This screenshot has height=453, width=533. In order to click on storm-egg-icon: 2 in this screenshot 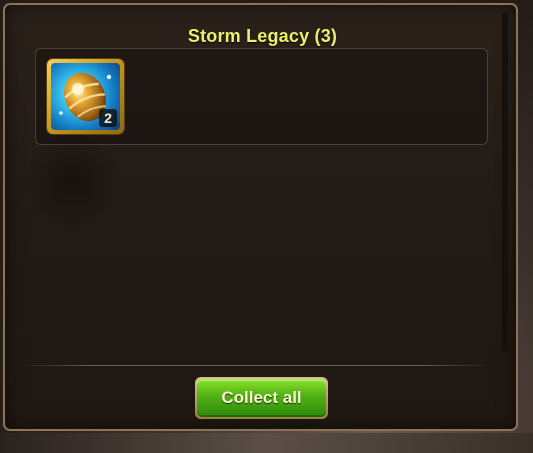, I will do `click(85, 96)`.